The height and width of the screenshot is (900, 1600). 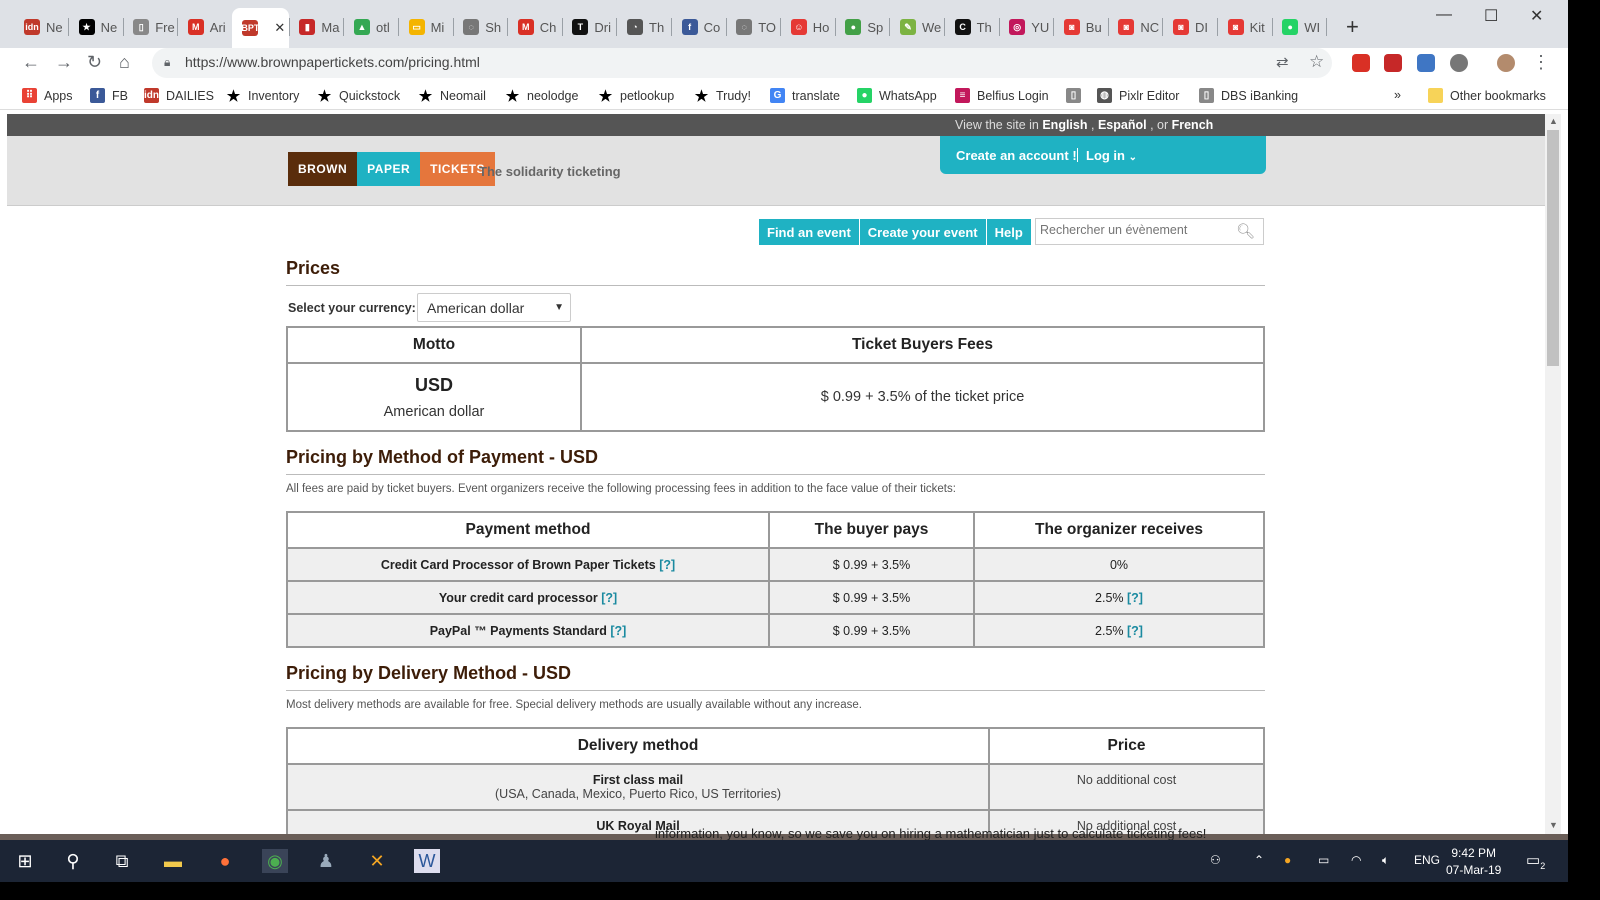 What do you see at coordinates (1215, 860) in the screenshot?
I see `people-icon: ⚇` at bounding box center [1215, 860].